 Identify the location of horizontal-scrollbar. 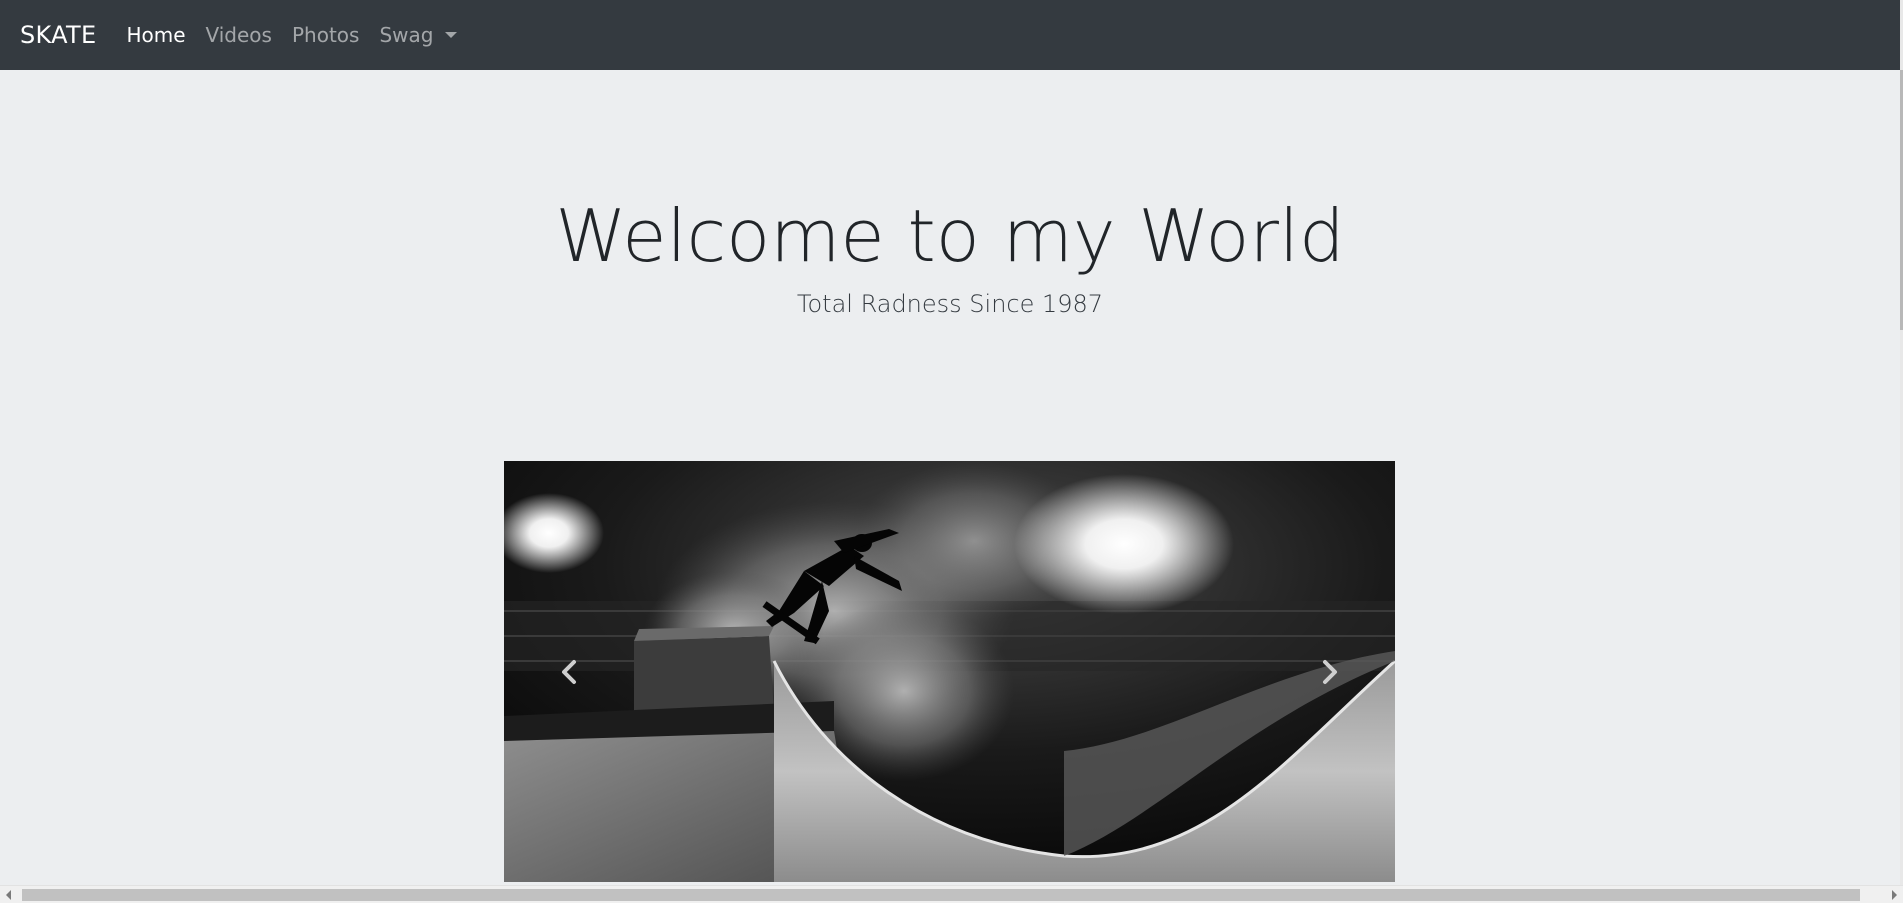
(951, 894).